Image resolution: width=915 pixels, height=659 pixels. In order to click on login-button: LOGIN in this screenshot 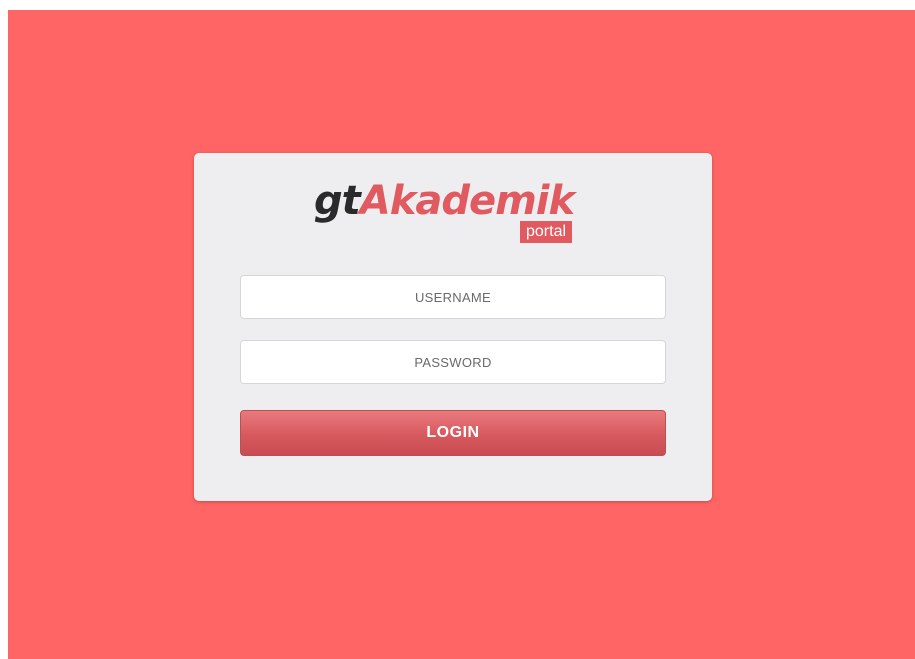, I will do `click(453, 433)`.